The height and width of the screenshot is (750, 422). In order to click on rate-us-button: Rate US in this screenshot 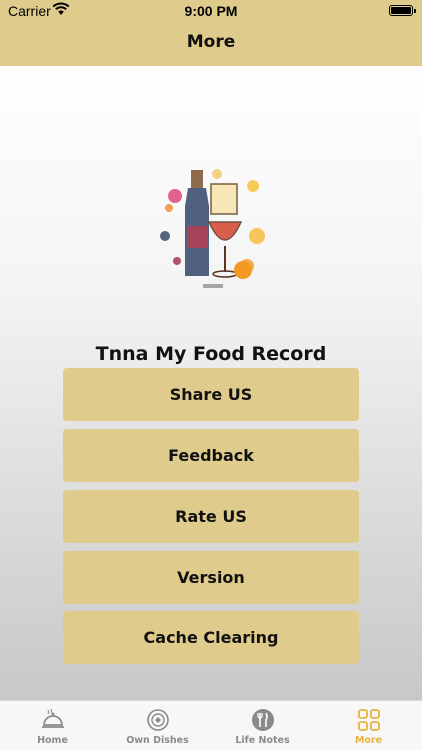, I will do `click(211, 516)`.